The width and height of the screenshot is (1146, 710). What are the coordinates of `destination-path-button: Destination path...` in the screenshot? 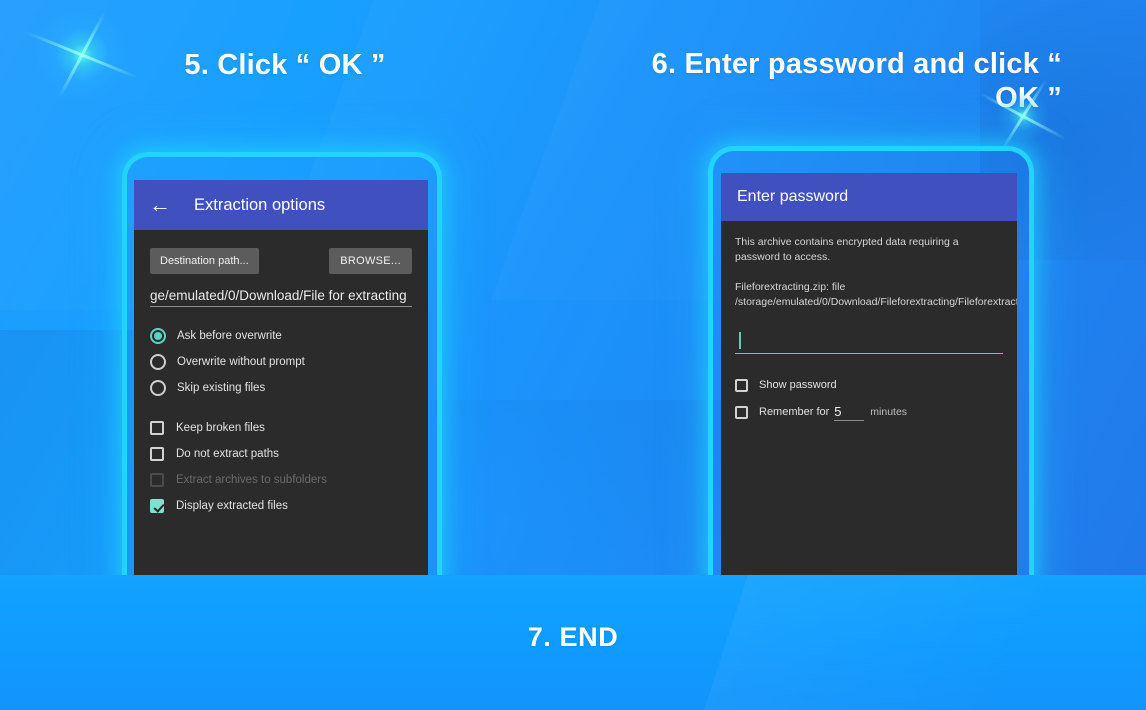 It's located at (204, 261).